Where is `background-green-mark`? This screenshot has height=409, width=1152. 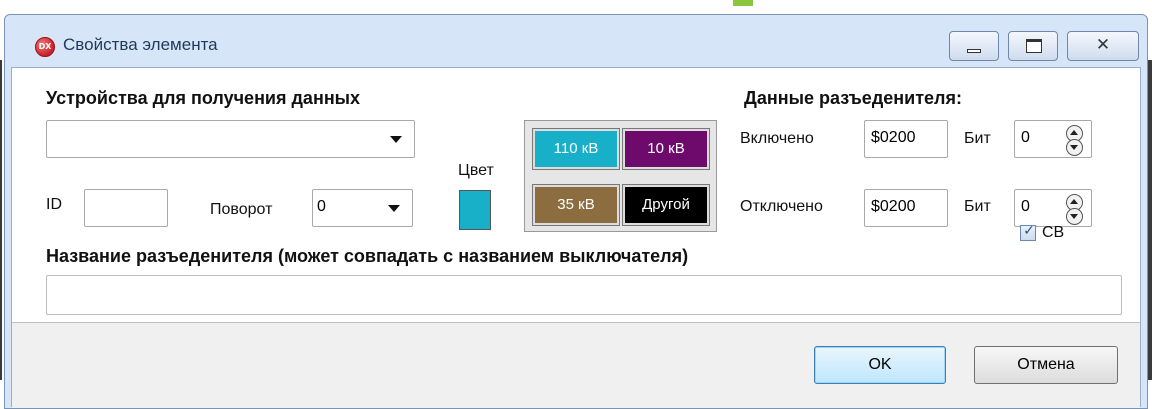
background-green-mark is located at coordinates (743, 3).